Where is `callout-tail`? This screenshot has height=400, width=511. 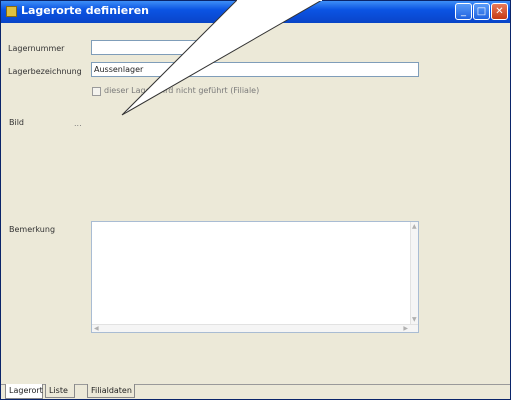 callout-tail is located at coordinates (222, 58).